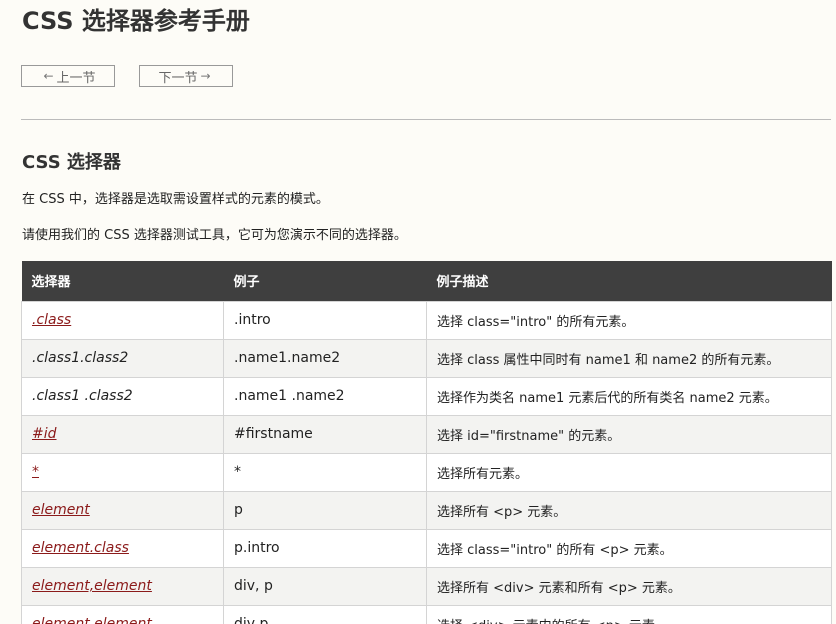  What do you see at coordinates (629, 396) in the screenshot?
I see `description-cell: 选择作为类名 name1 元素后代的所有类名 name2 元素。` at bounding box center [629, 396].